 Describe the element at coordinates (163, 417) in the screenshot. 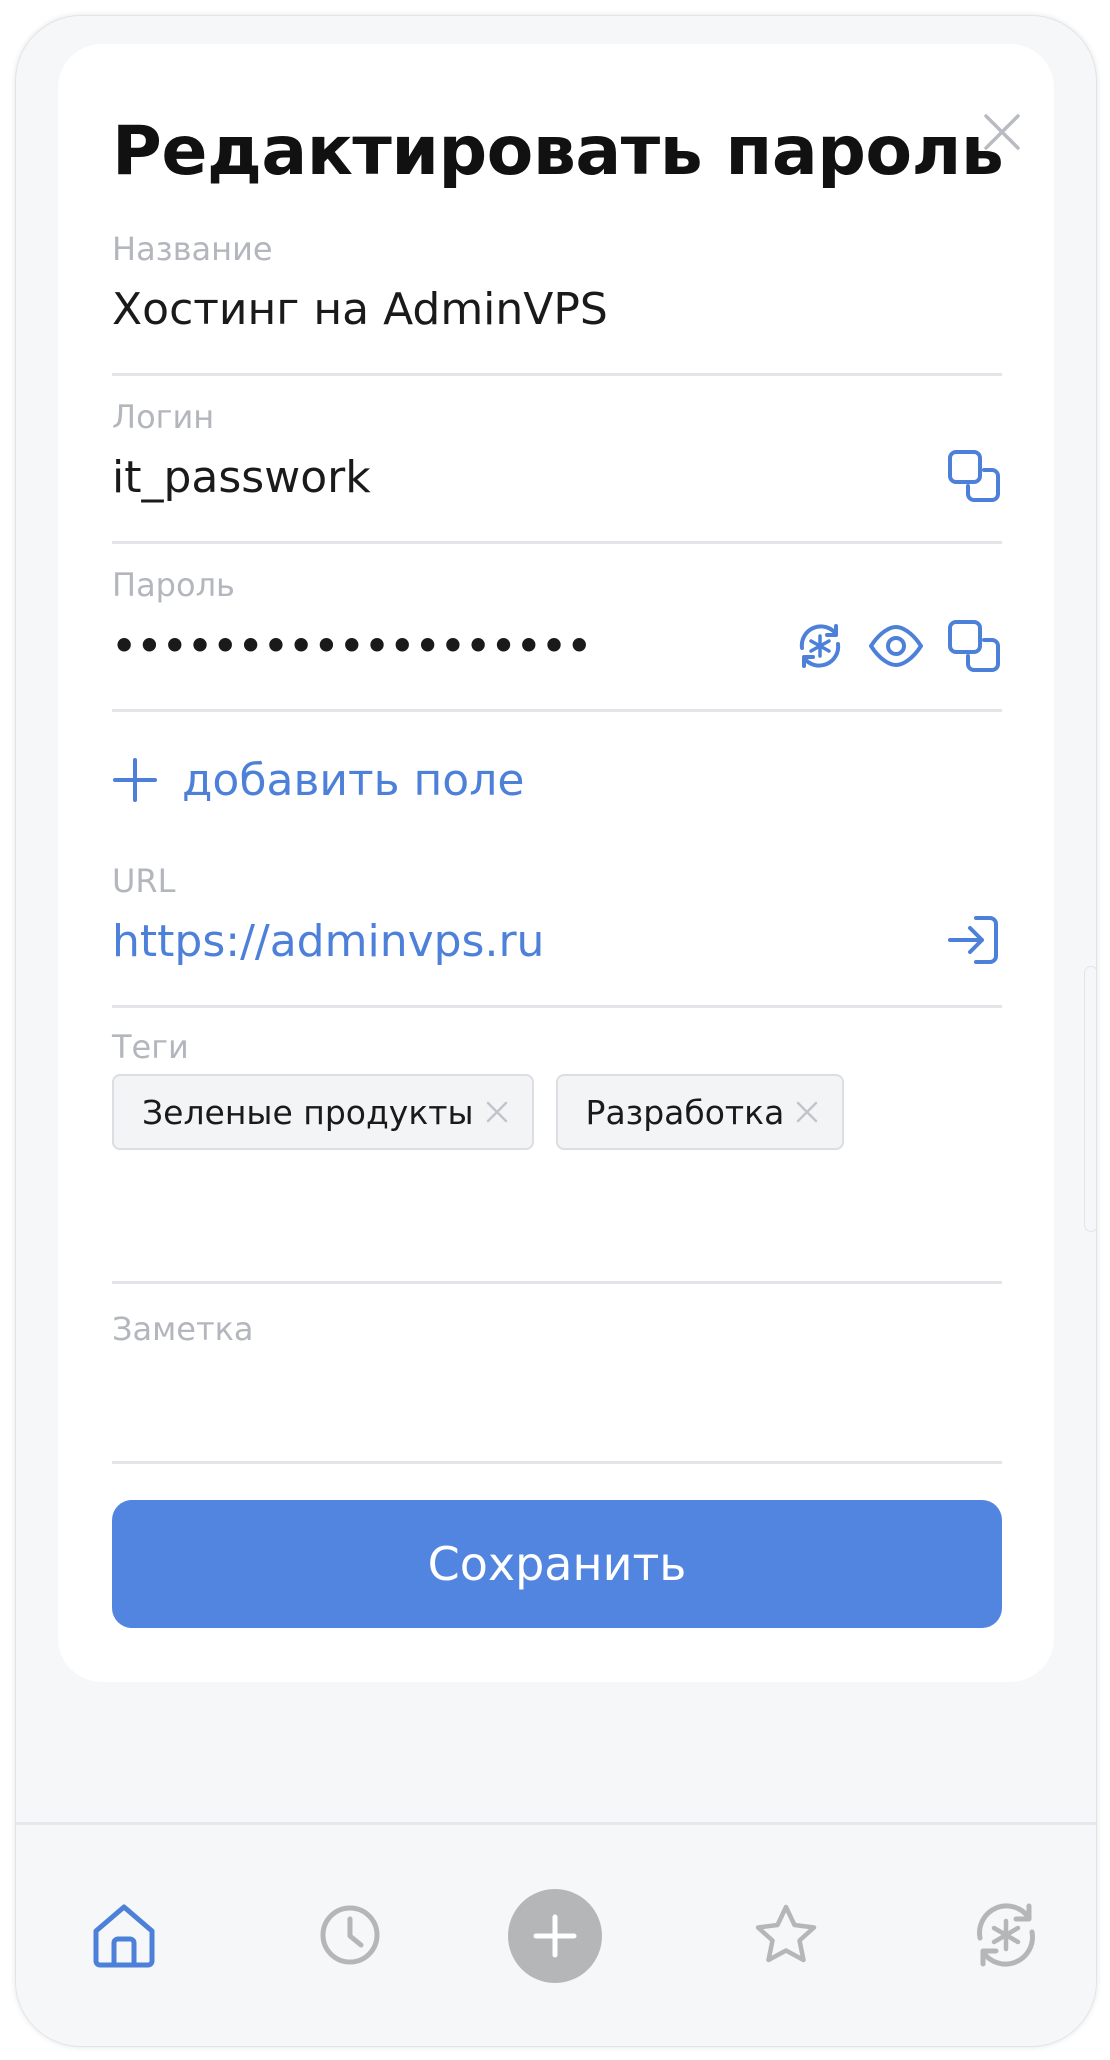

I see `login-label: Логин` at that location.